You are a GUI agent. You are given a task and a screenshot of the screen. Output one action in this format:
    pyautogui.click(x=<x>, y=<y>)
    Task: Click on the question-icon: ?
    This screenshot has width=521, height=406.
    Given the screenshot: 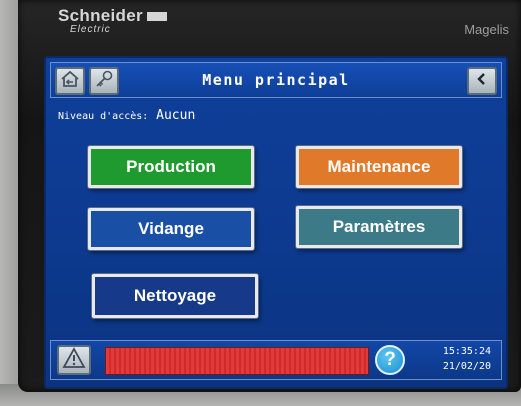 What is the action you would take?
    pyautogui.click(x=390, y=359)
    